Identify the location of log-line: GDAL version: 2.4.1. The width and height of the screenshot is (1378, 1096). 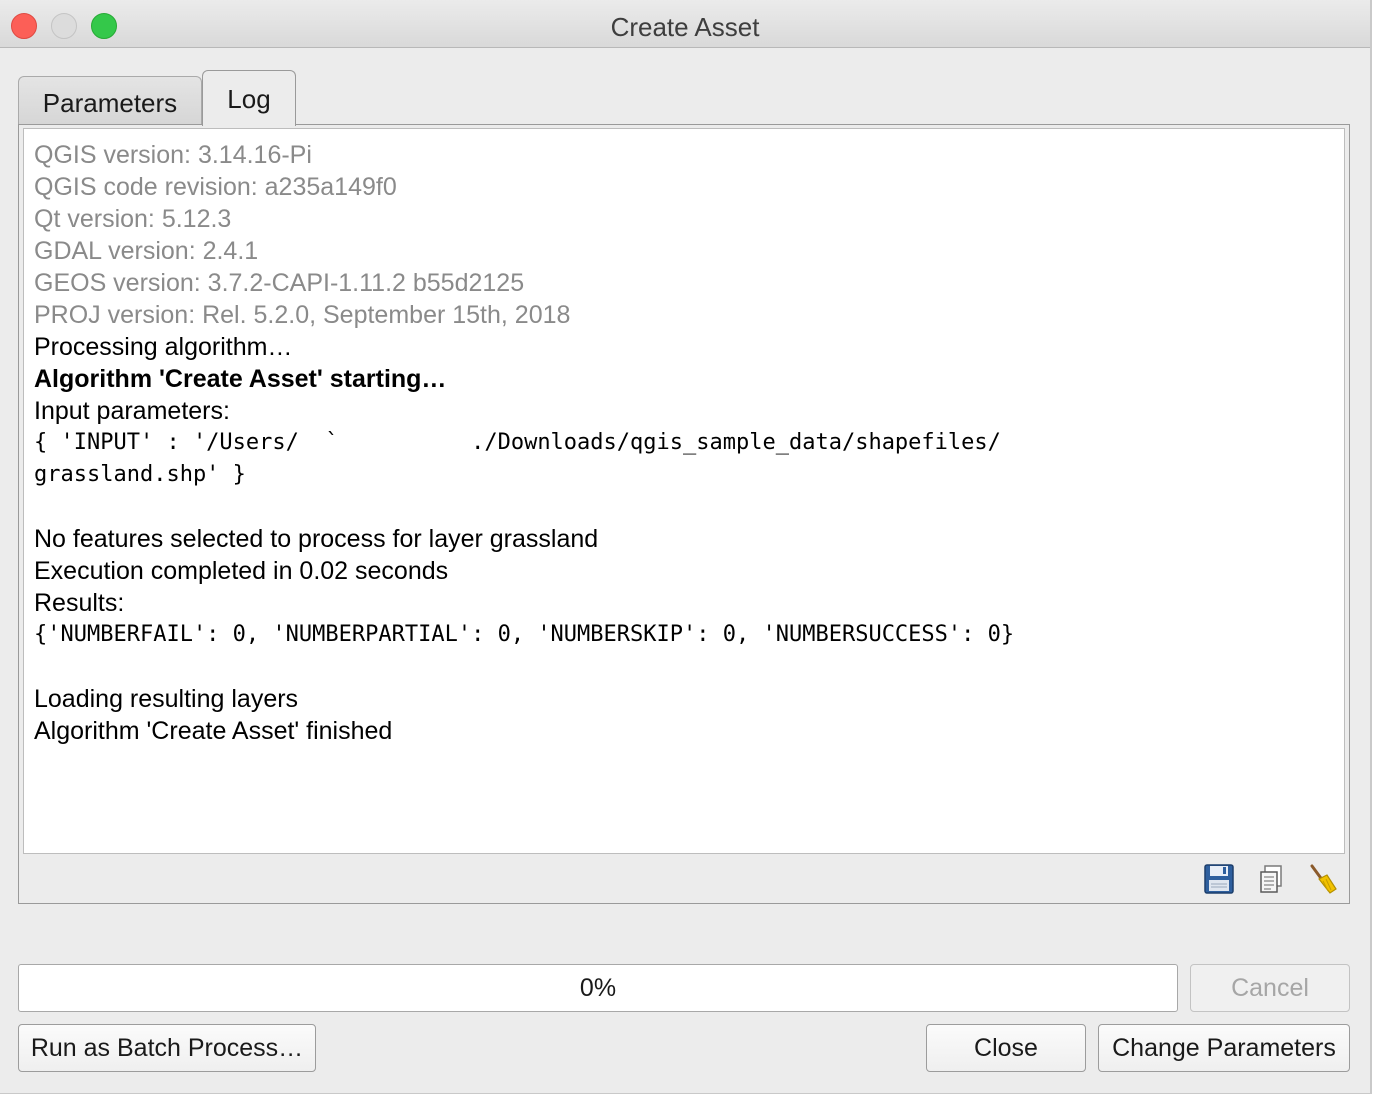
(146, 251).